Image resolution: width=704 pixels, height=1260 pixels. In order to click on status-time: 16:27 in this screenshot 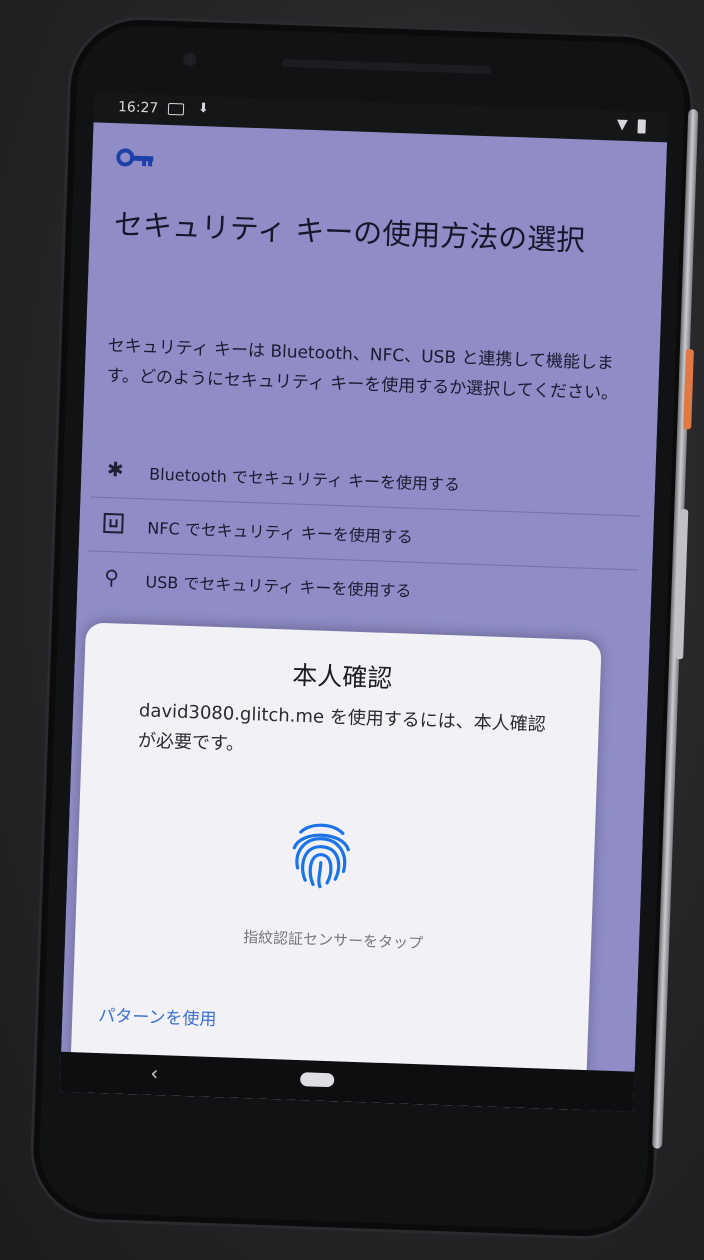, I will do `click(138, 108)`.